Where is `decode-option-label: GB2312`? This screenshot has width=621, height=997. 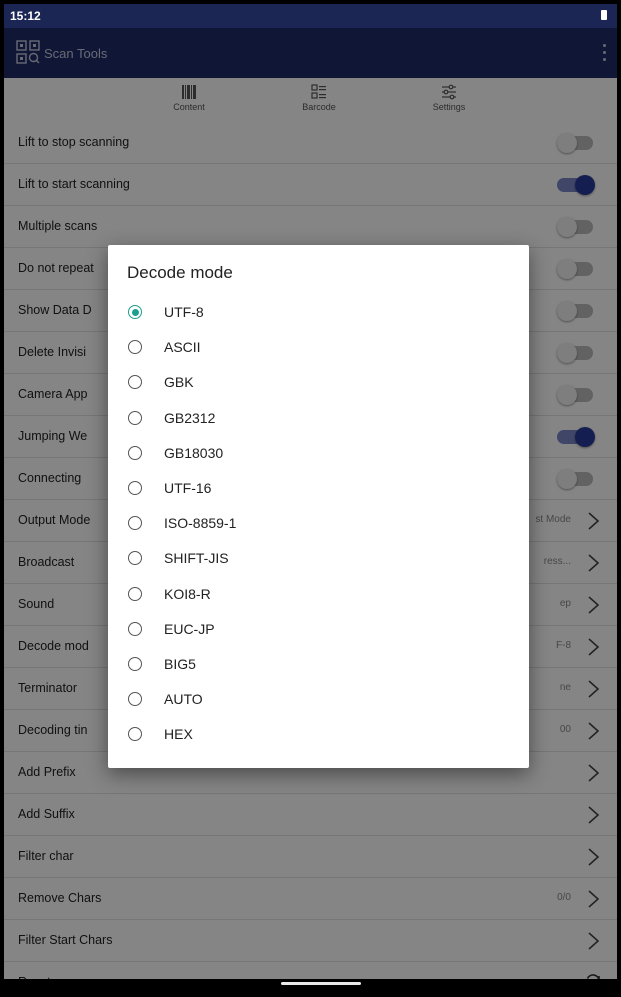
decode-option-label: GB2312 is located at coordinates (190, 417).